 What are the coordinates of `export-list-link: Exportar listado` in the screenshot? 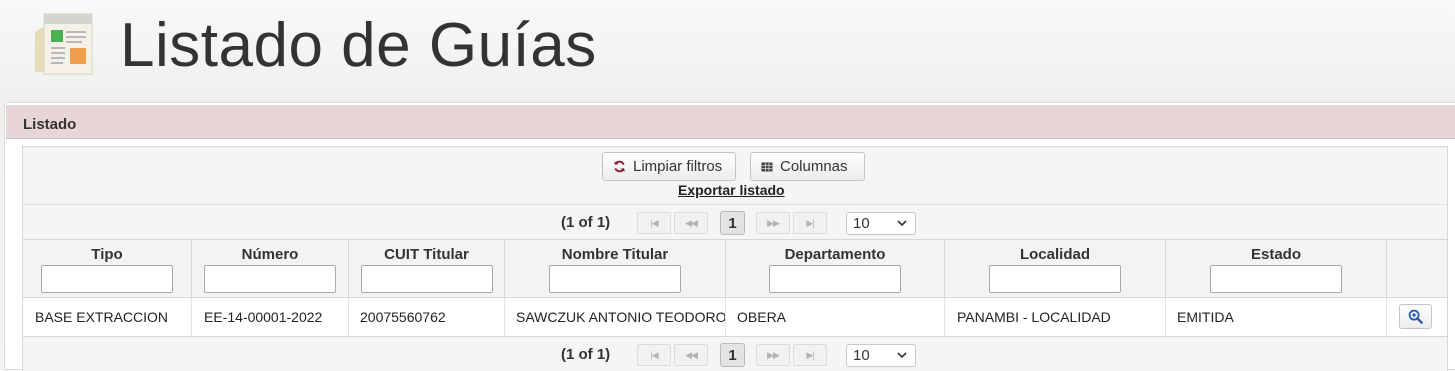 It's located at (731, 190).